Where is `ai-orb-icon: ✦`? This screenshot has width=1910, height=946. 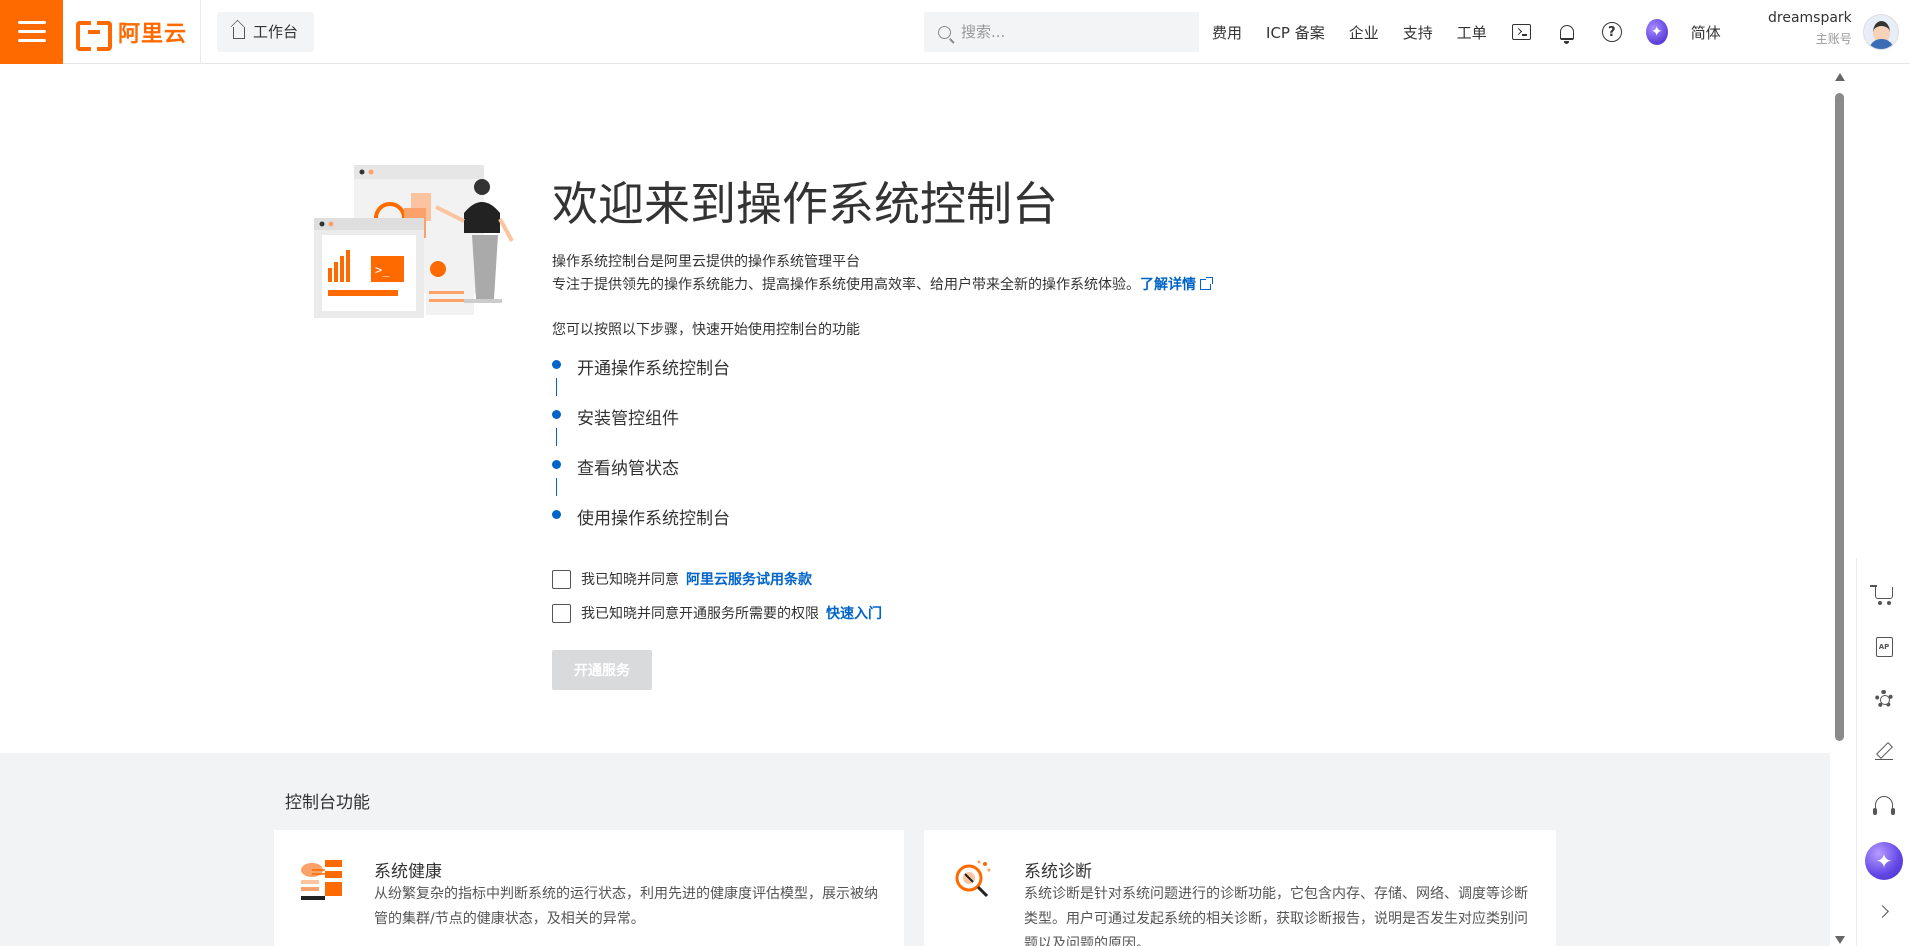
ai-orb-icon: ✦ is located at coordinates (1884, 861).